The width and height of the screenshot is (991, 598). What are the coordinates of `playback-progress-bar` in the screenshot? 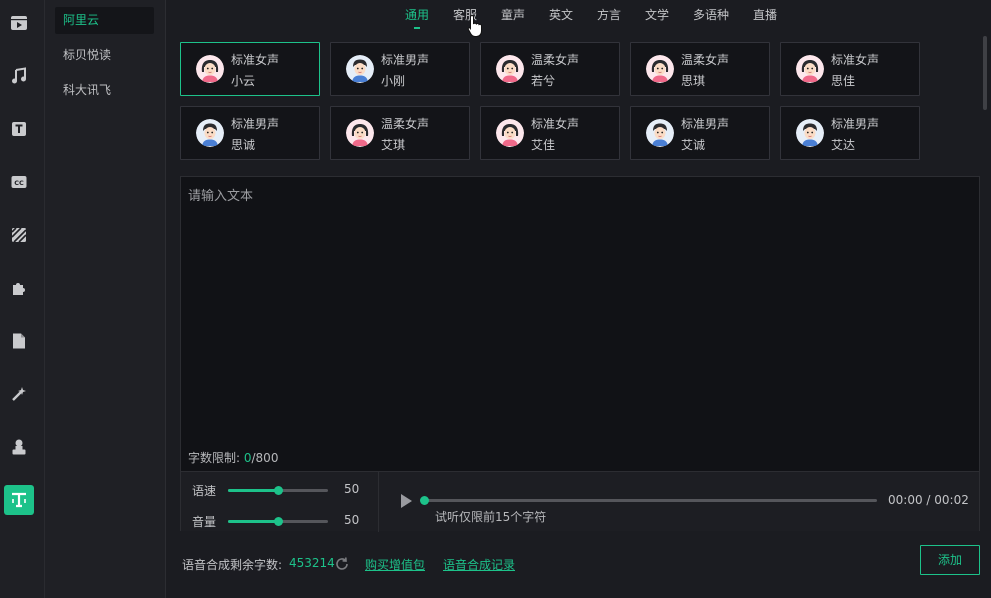 It's located at (648, 500).